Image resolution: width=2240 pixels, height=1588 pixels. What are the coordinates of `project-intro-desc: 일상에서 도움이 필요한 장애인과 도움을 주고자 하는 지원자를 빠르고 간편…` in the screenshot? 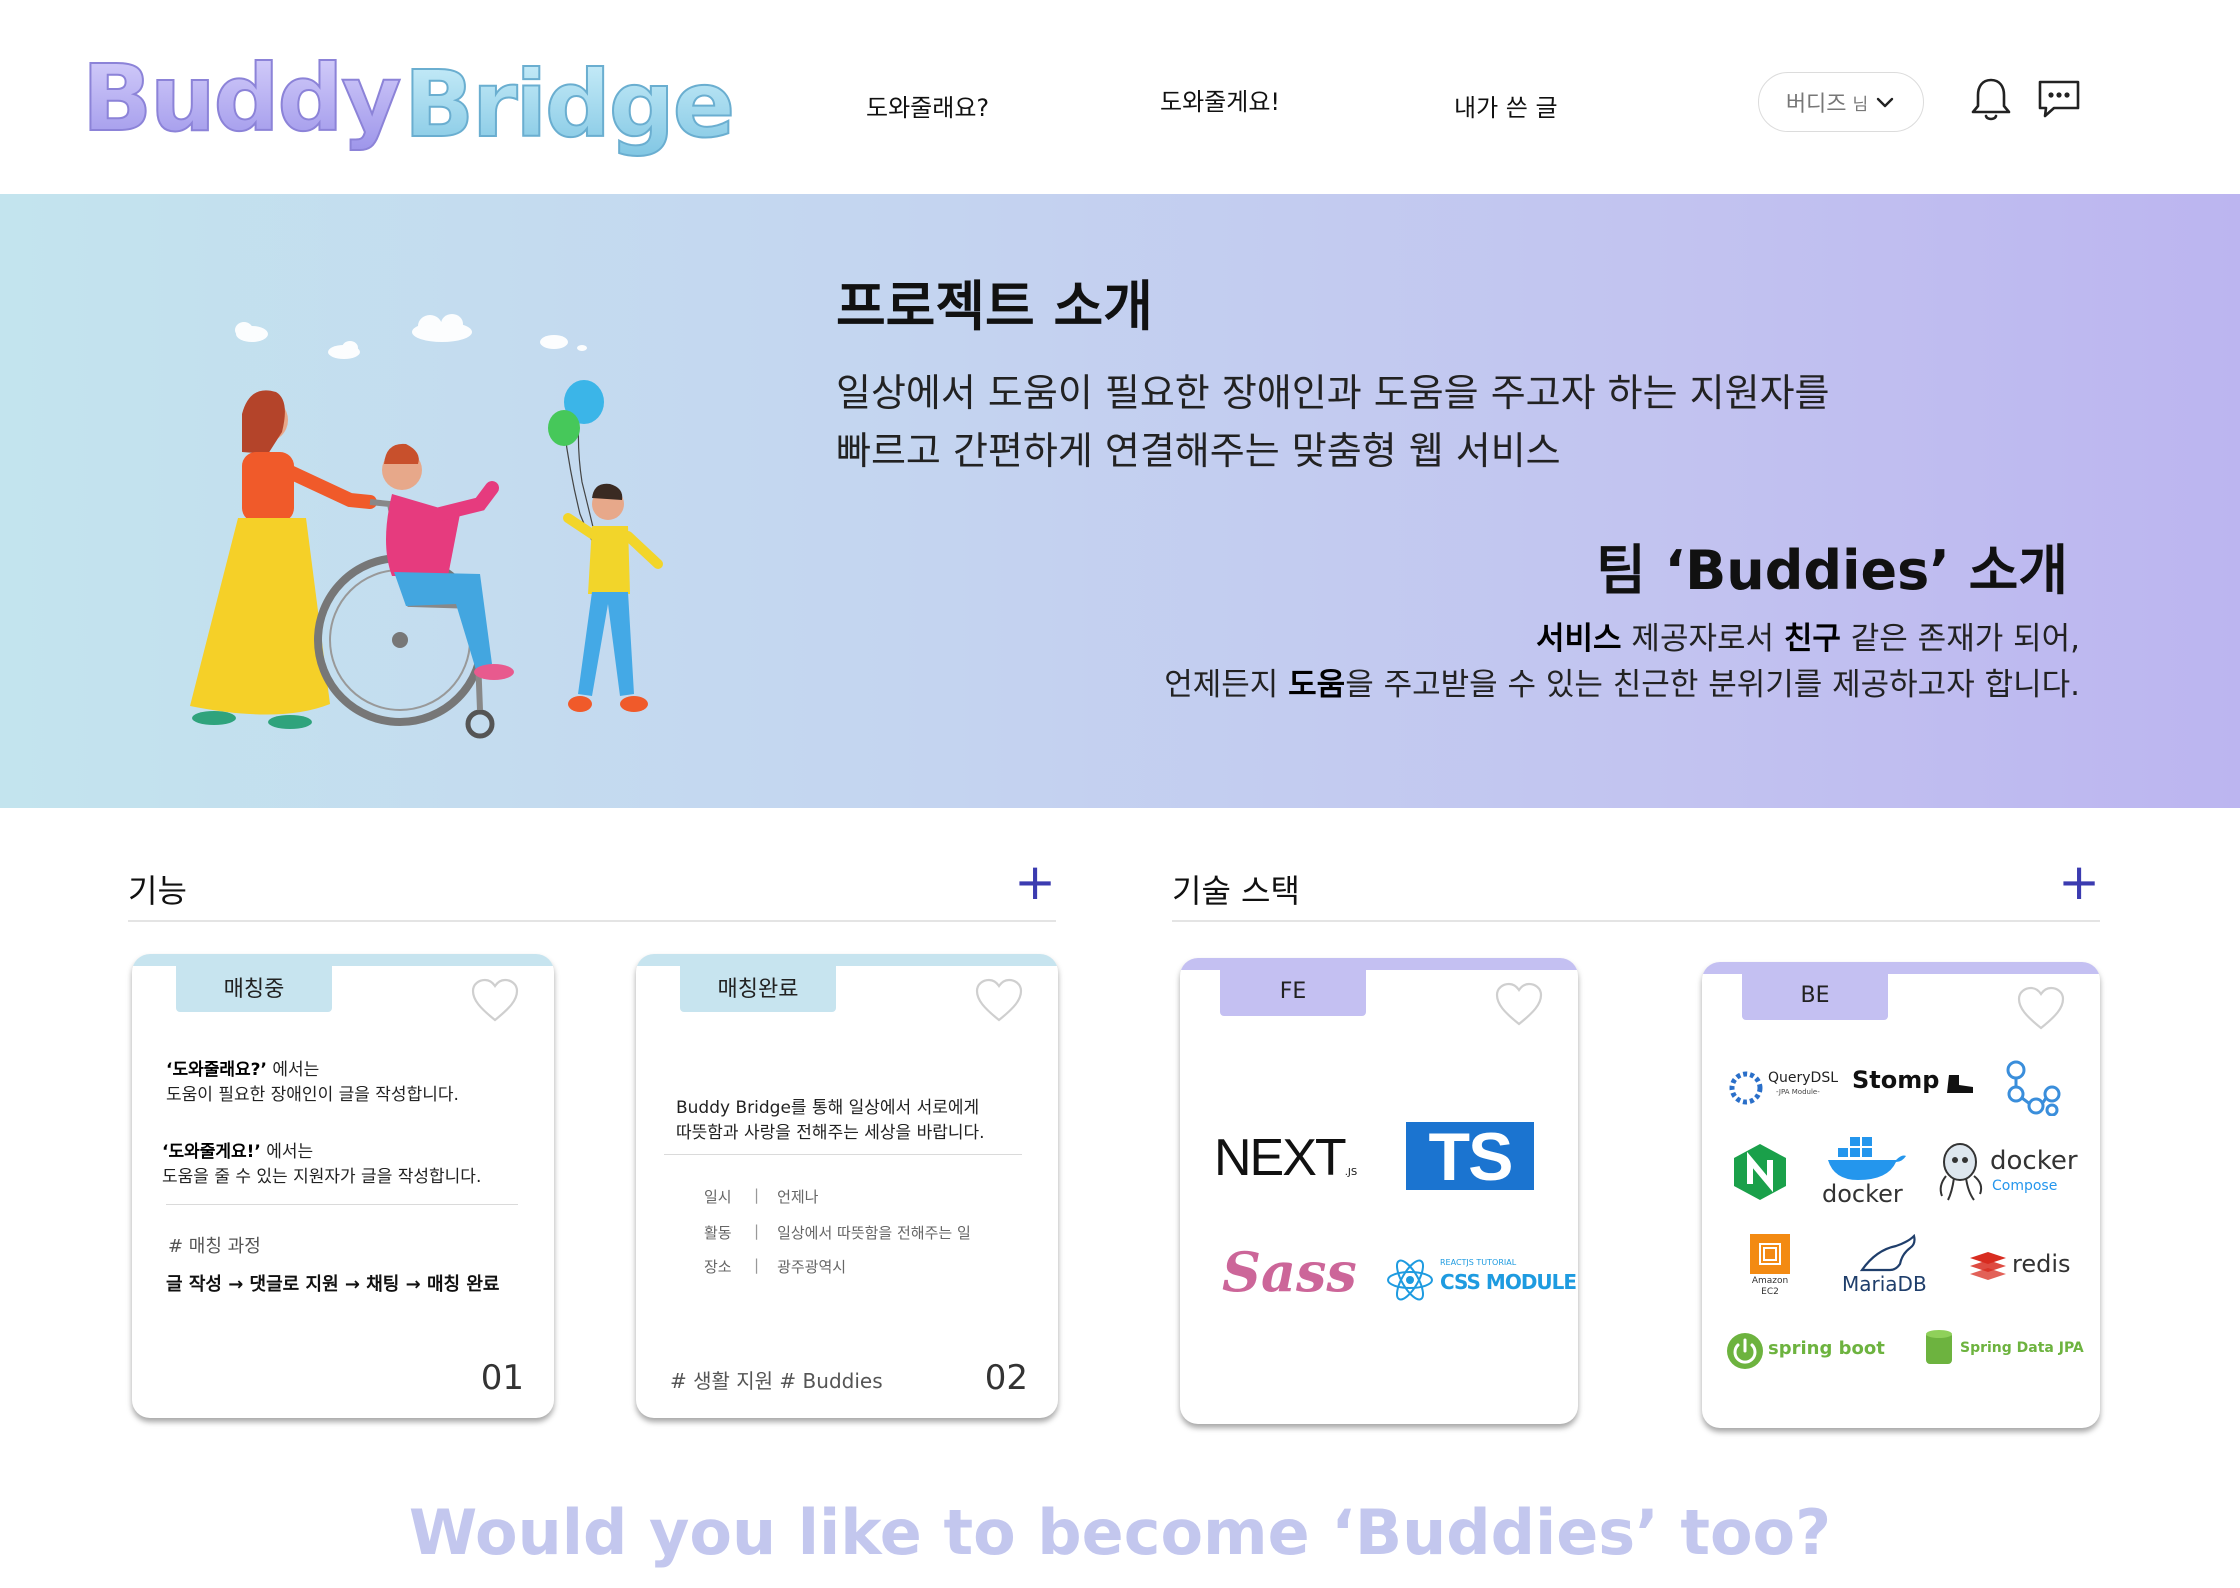 It's located at (1333, 422).